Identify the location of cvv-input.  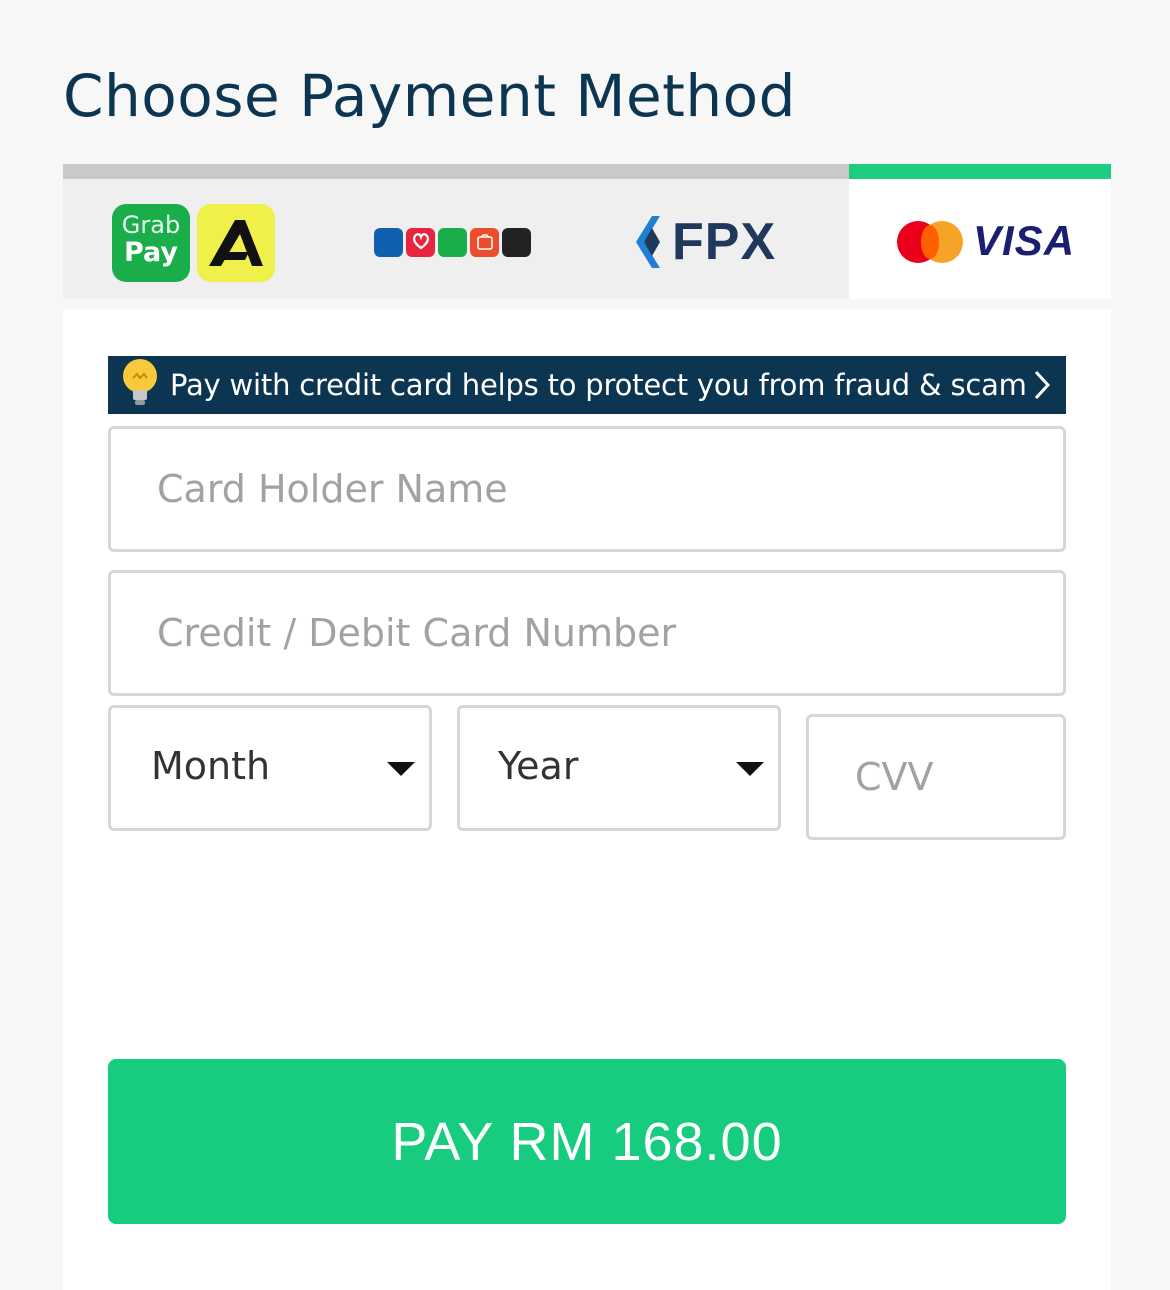
(936, 777).